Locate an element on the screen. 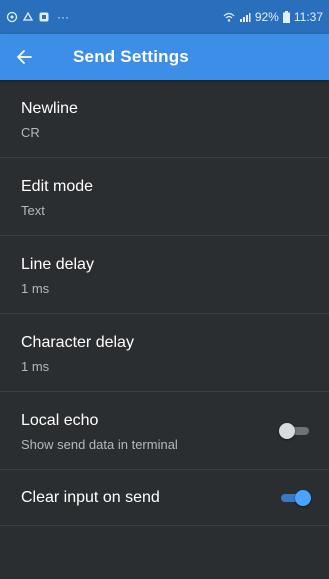 This screenshot has width=329, height=579. setting-value: Show send data in terminal is located at coordinates (99, 444).